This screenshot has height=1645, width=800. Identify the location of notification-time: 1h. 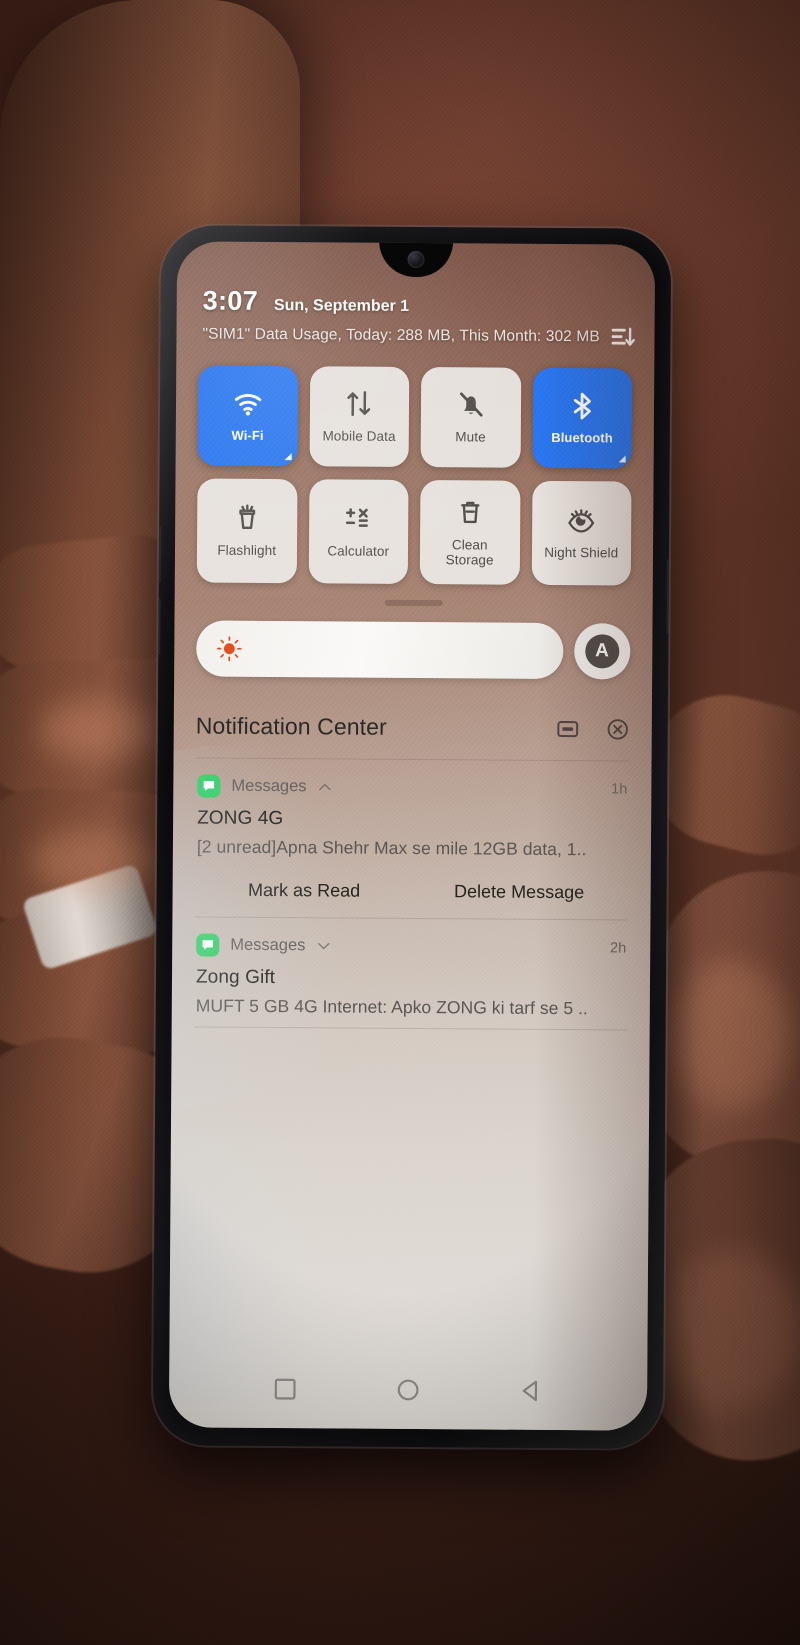
(619, 789).